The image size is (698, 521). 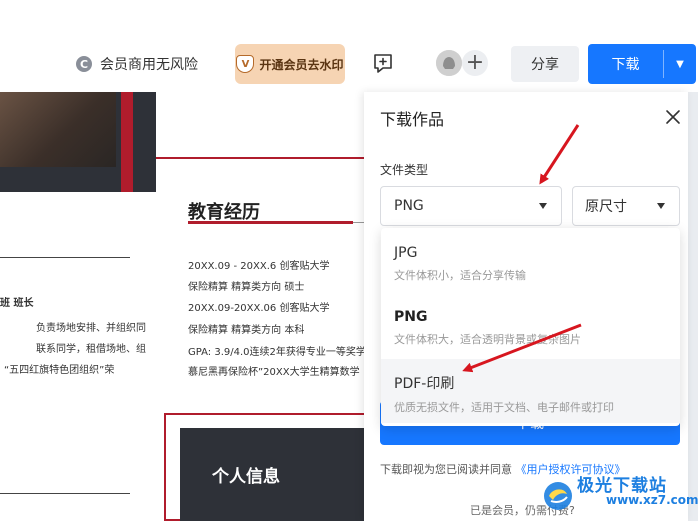 I want to click on education-line: GPA: 3.9/4.0连续2年获得专业一等奖学, so click(x=277, y=352).